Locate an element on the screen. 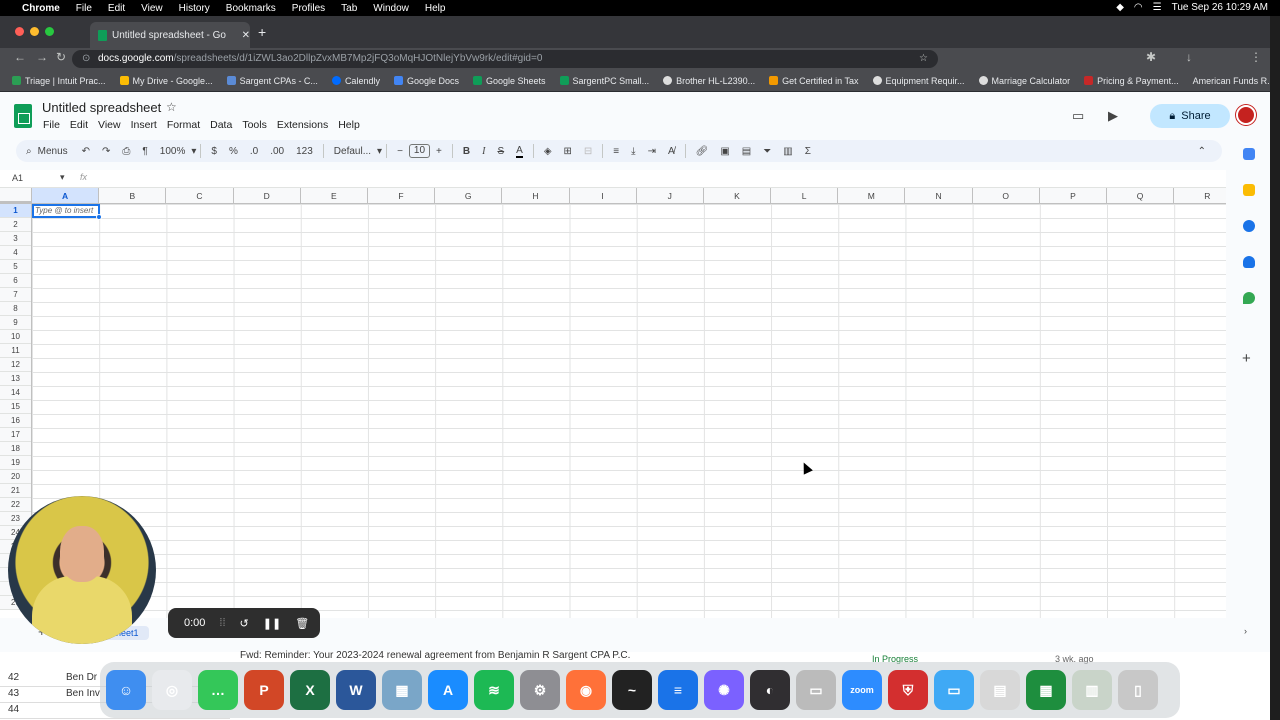 Image resolution: width=1280 pixels, height=720 pixels. menu-extensions: Extensions is located at coordinates (302, 125).